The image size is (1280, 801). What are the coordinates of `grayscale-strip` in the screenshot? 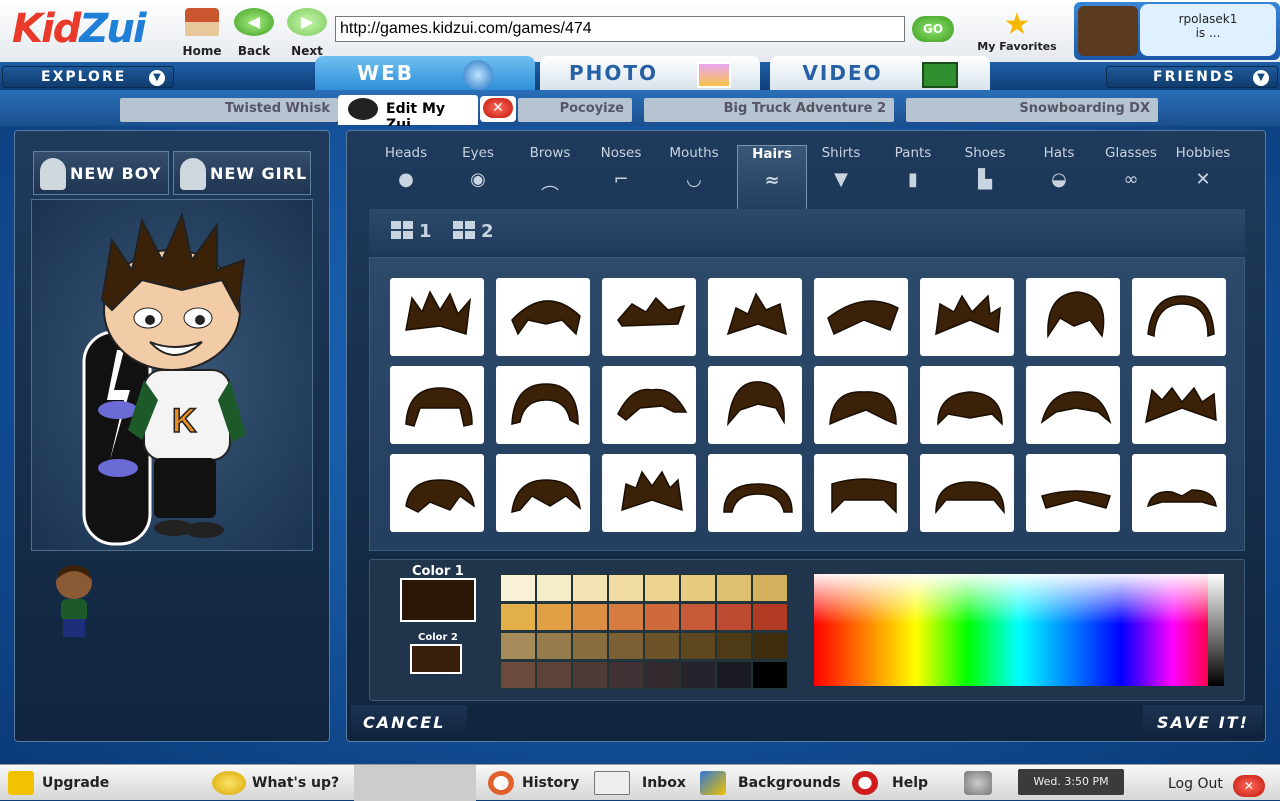 It's located at (1216, 630).